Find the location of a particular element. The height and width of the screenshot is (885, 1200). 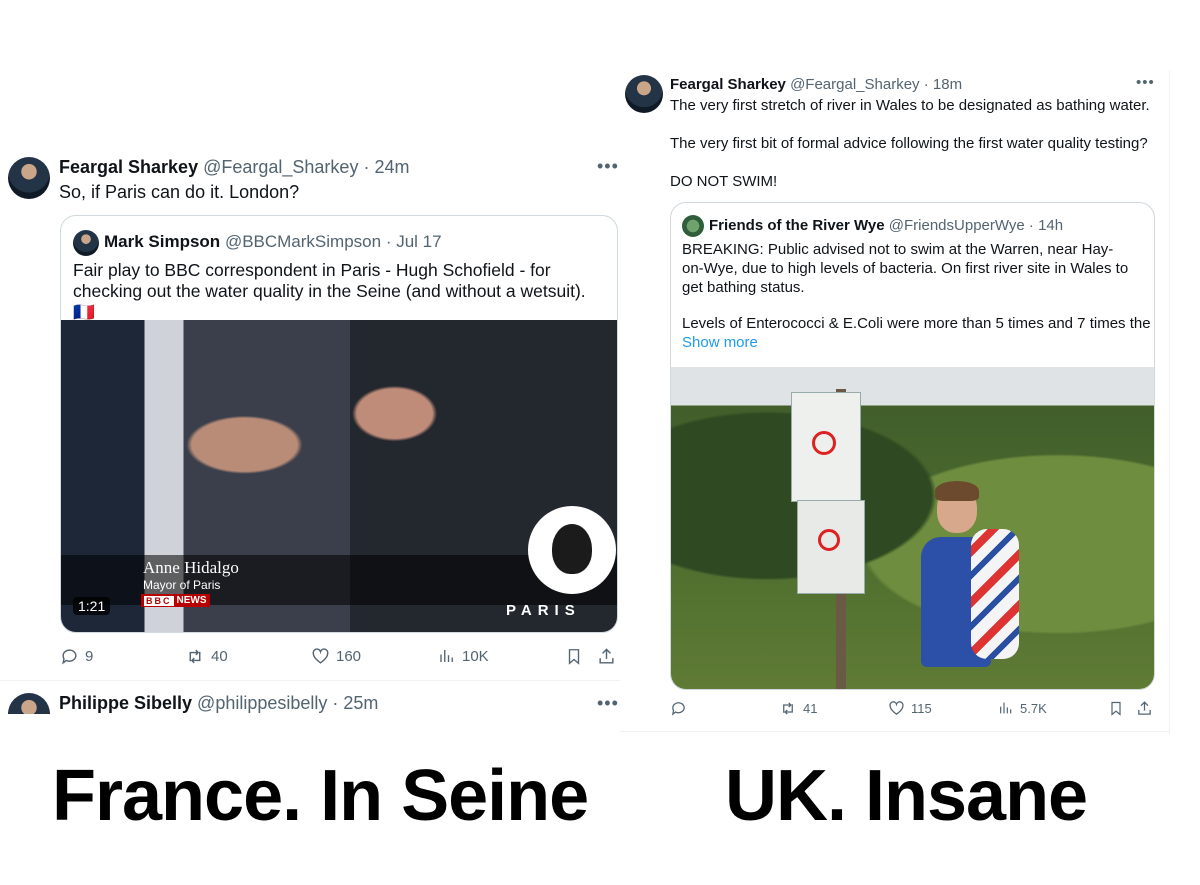

rt-views-button: 5.7K is located at coordinates (1022, 708).